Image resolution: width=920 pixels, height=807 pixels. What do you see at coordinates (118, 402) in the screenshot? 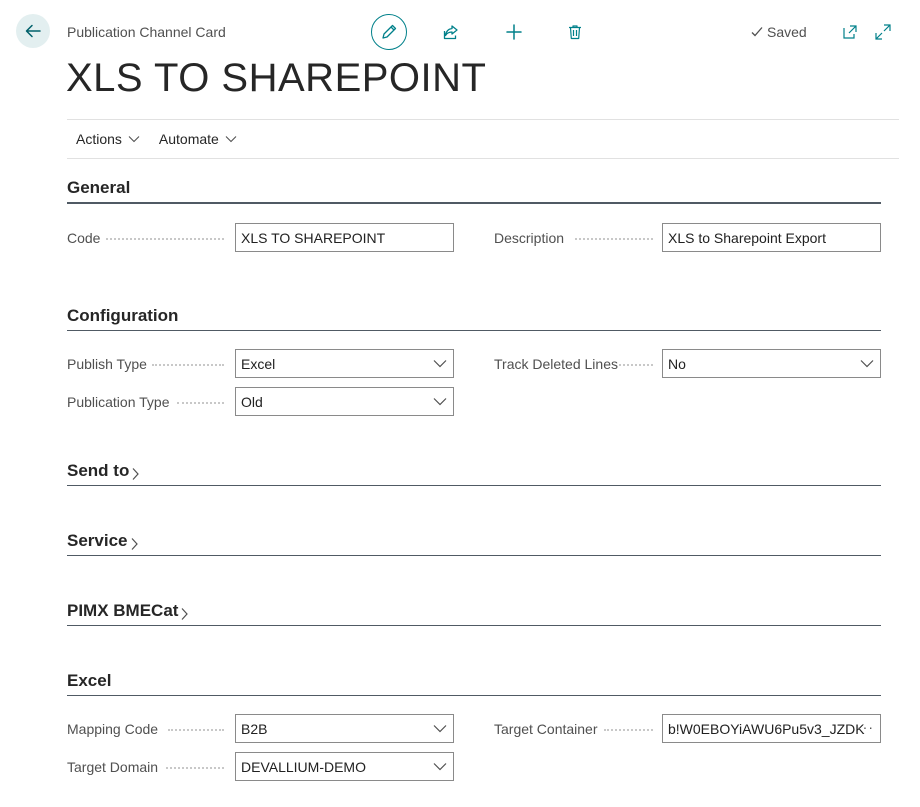
I see `publication-type-label: Publication Type` at bounding box center [118, 402].